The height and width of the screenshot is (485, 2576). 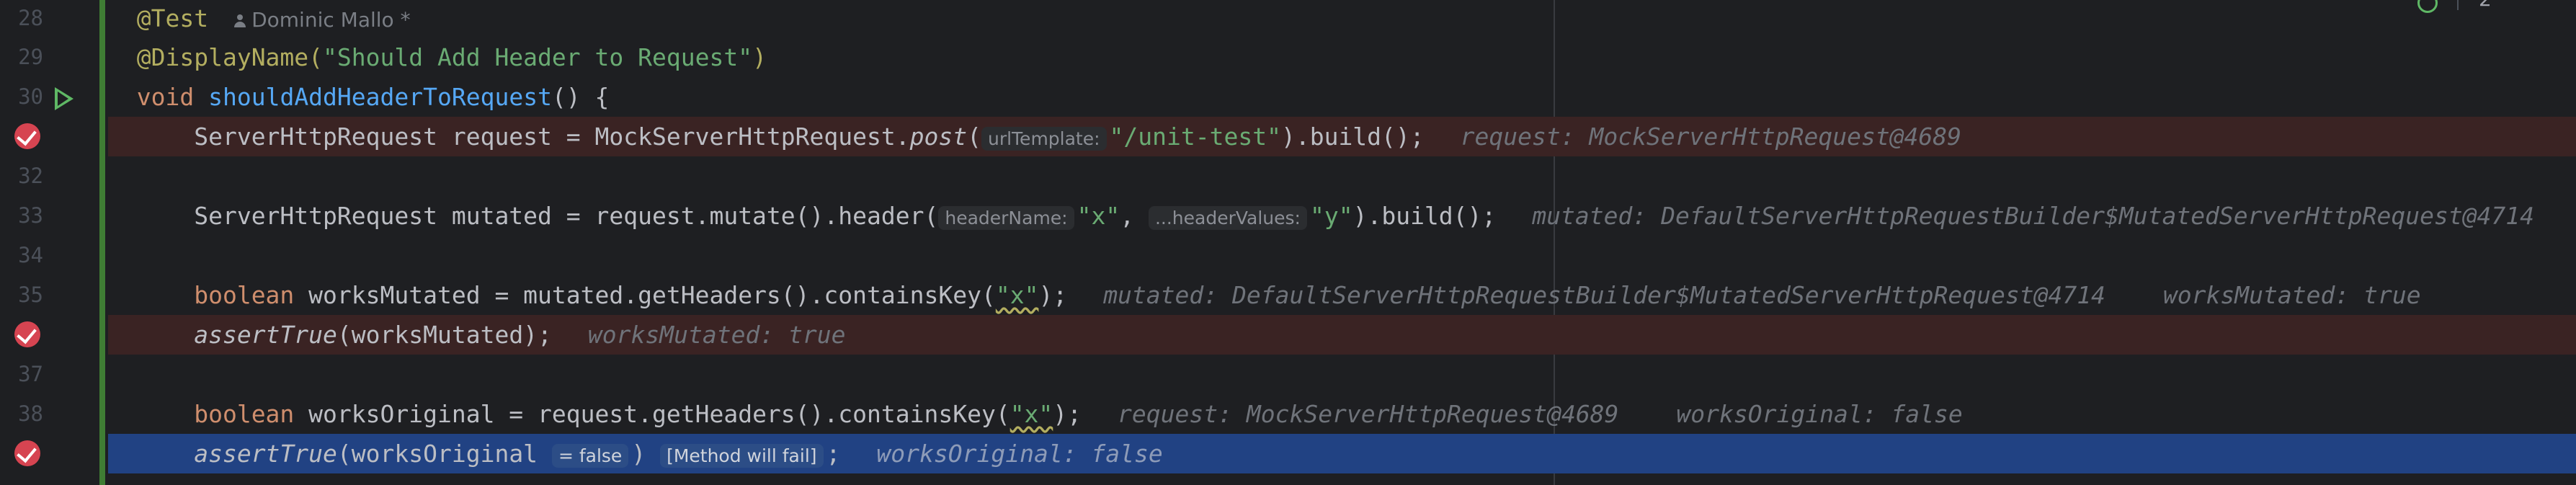 What do you see at coordinates (1342, 97) in the screenshot?
I see `code-line: void shouldAddHeaderToRequest() {` at bounding box center [1342, 97].